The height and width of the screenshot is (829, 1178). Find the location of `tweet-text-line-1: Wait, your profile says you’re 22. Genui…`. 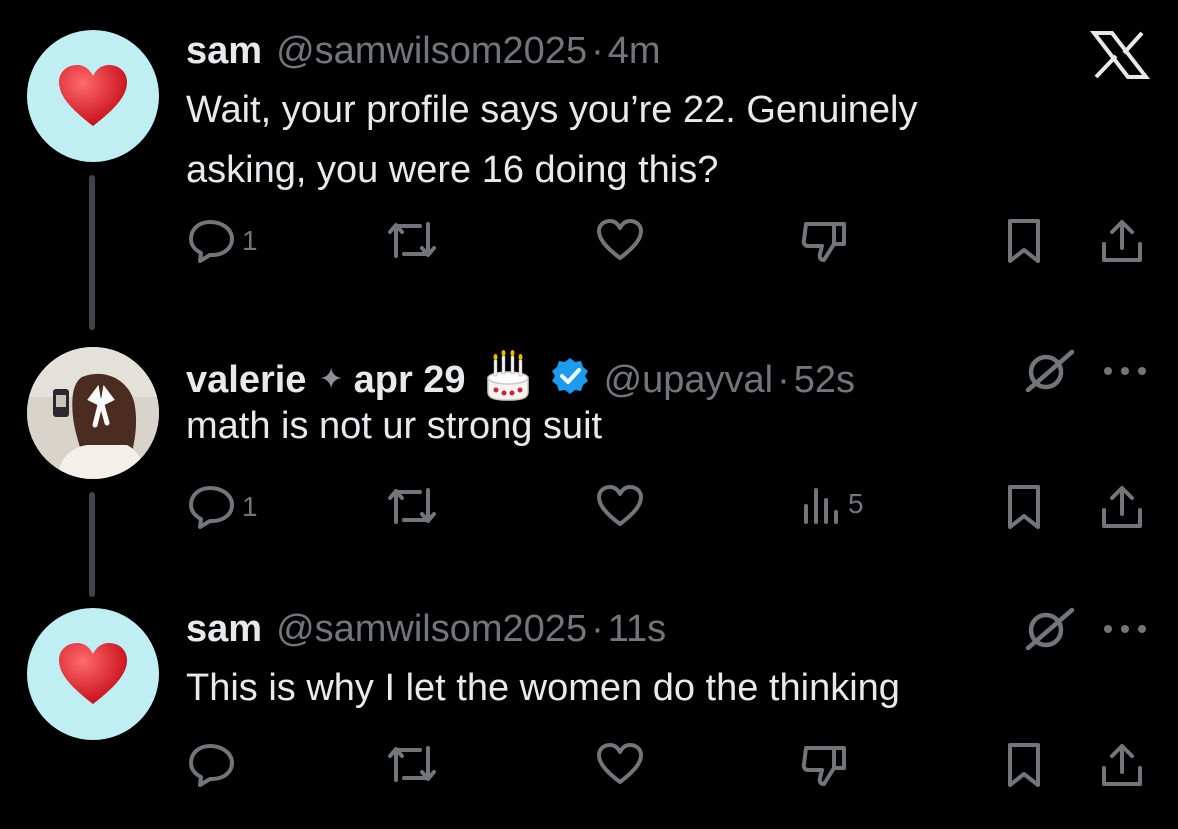

tweet-text-line-1: Wait, your profile says you’re 22. Genui… is located at coordinates (552, 110).